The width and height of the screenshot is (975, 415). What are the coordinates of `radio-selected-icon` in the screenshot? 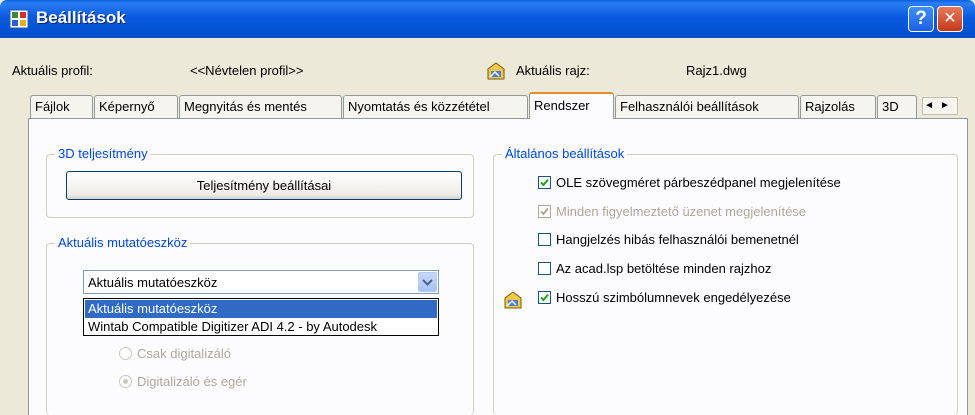 It's located at (125, 381).